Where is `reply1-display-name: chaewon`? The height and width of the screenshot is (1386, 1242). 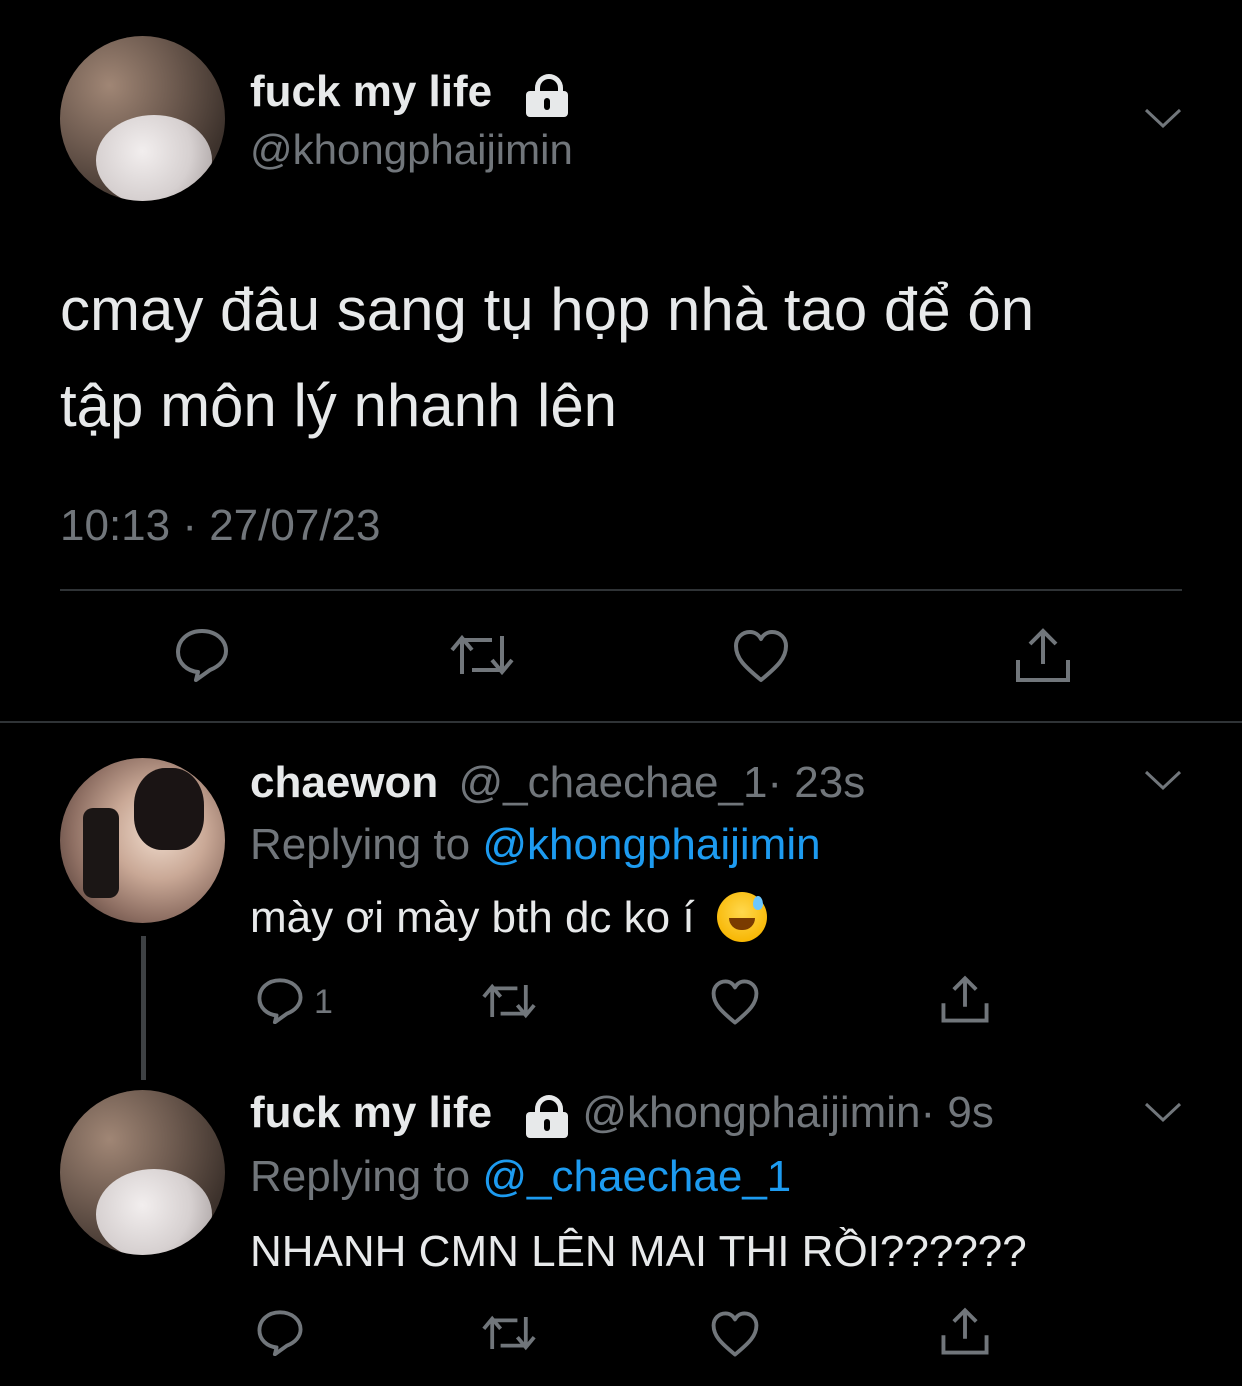
reply1-display-name: chaewon is located at coordinates (344, 782).